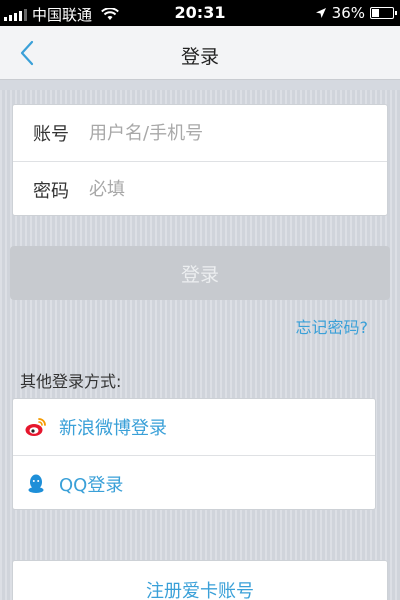 The width and height of the screenshot is (400, 600). Describe the element at coordinates (194, 427) in the screenshot. I see `weibo-login-row: 新浪微博登录` at that location.